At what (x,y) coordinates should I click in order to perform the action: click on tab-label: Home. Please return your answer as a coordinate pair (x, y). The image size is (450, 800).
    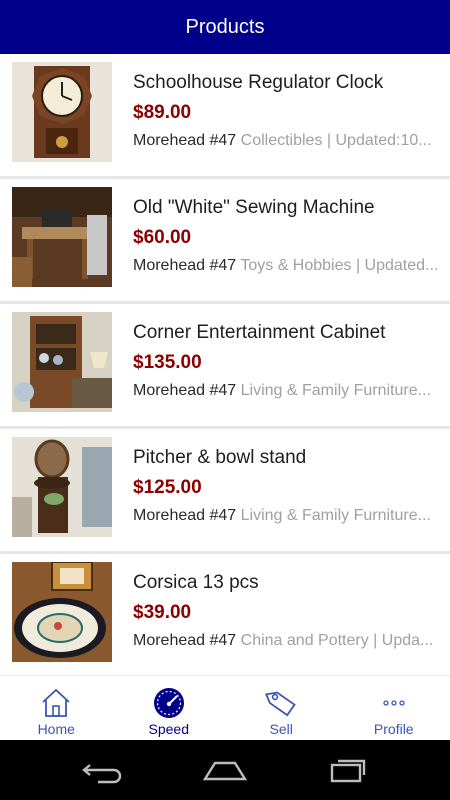
    Looking at the image, I should click on (56, 729).